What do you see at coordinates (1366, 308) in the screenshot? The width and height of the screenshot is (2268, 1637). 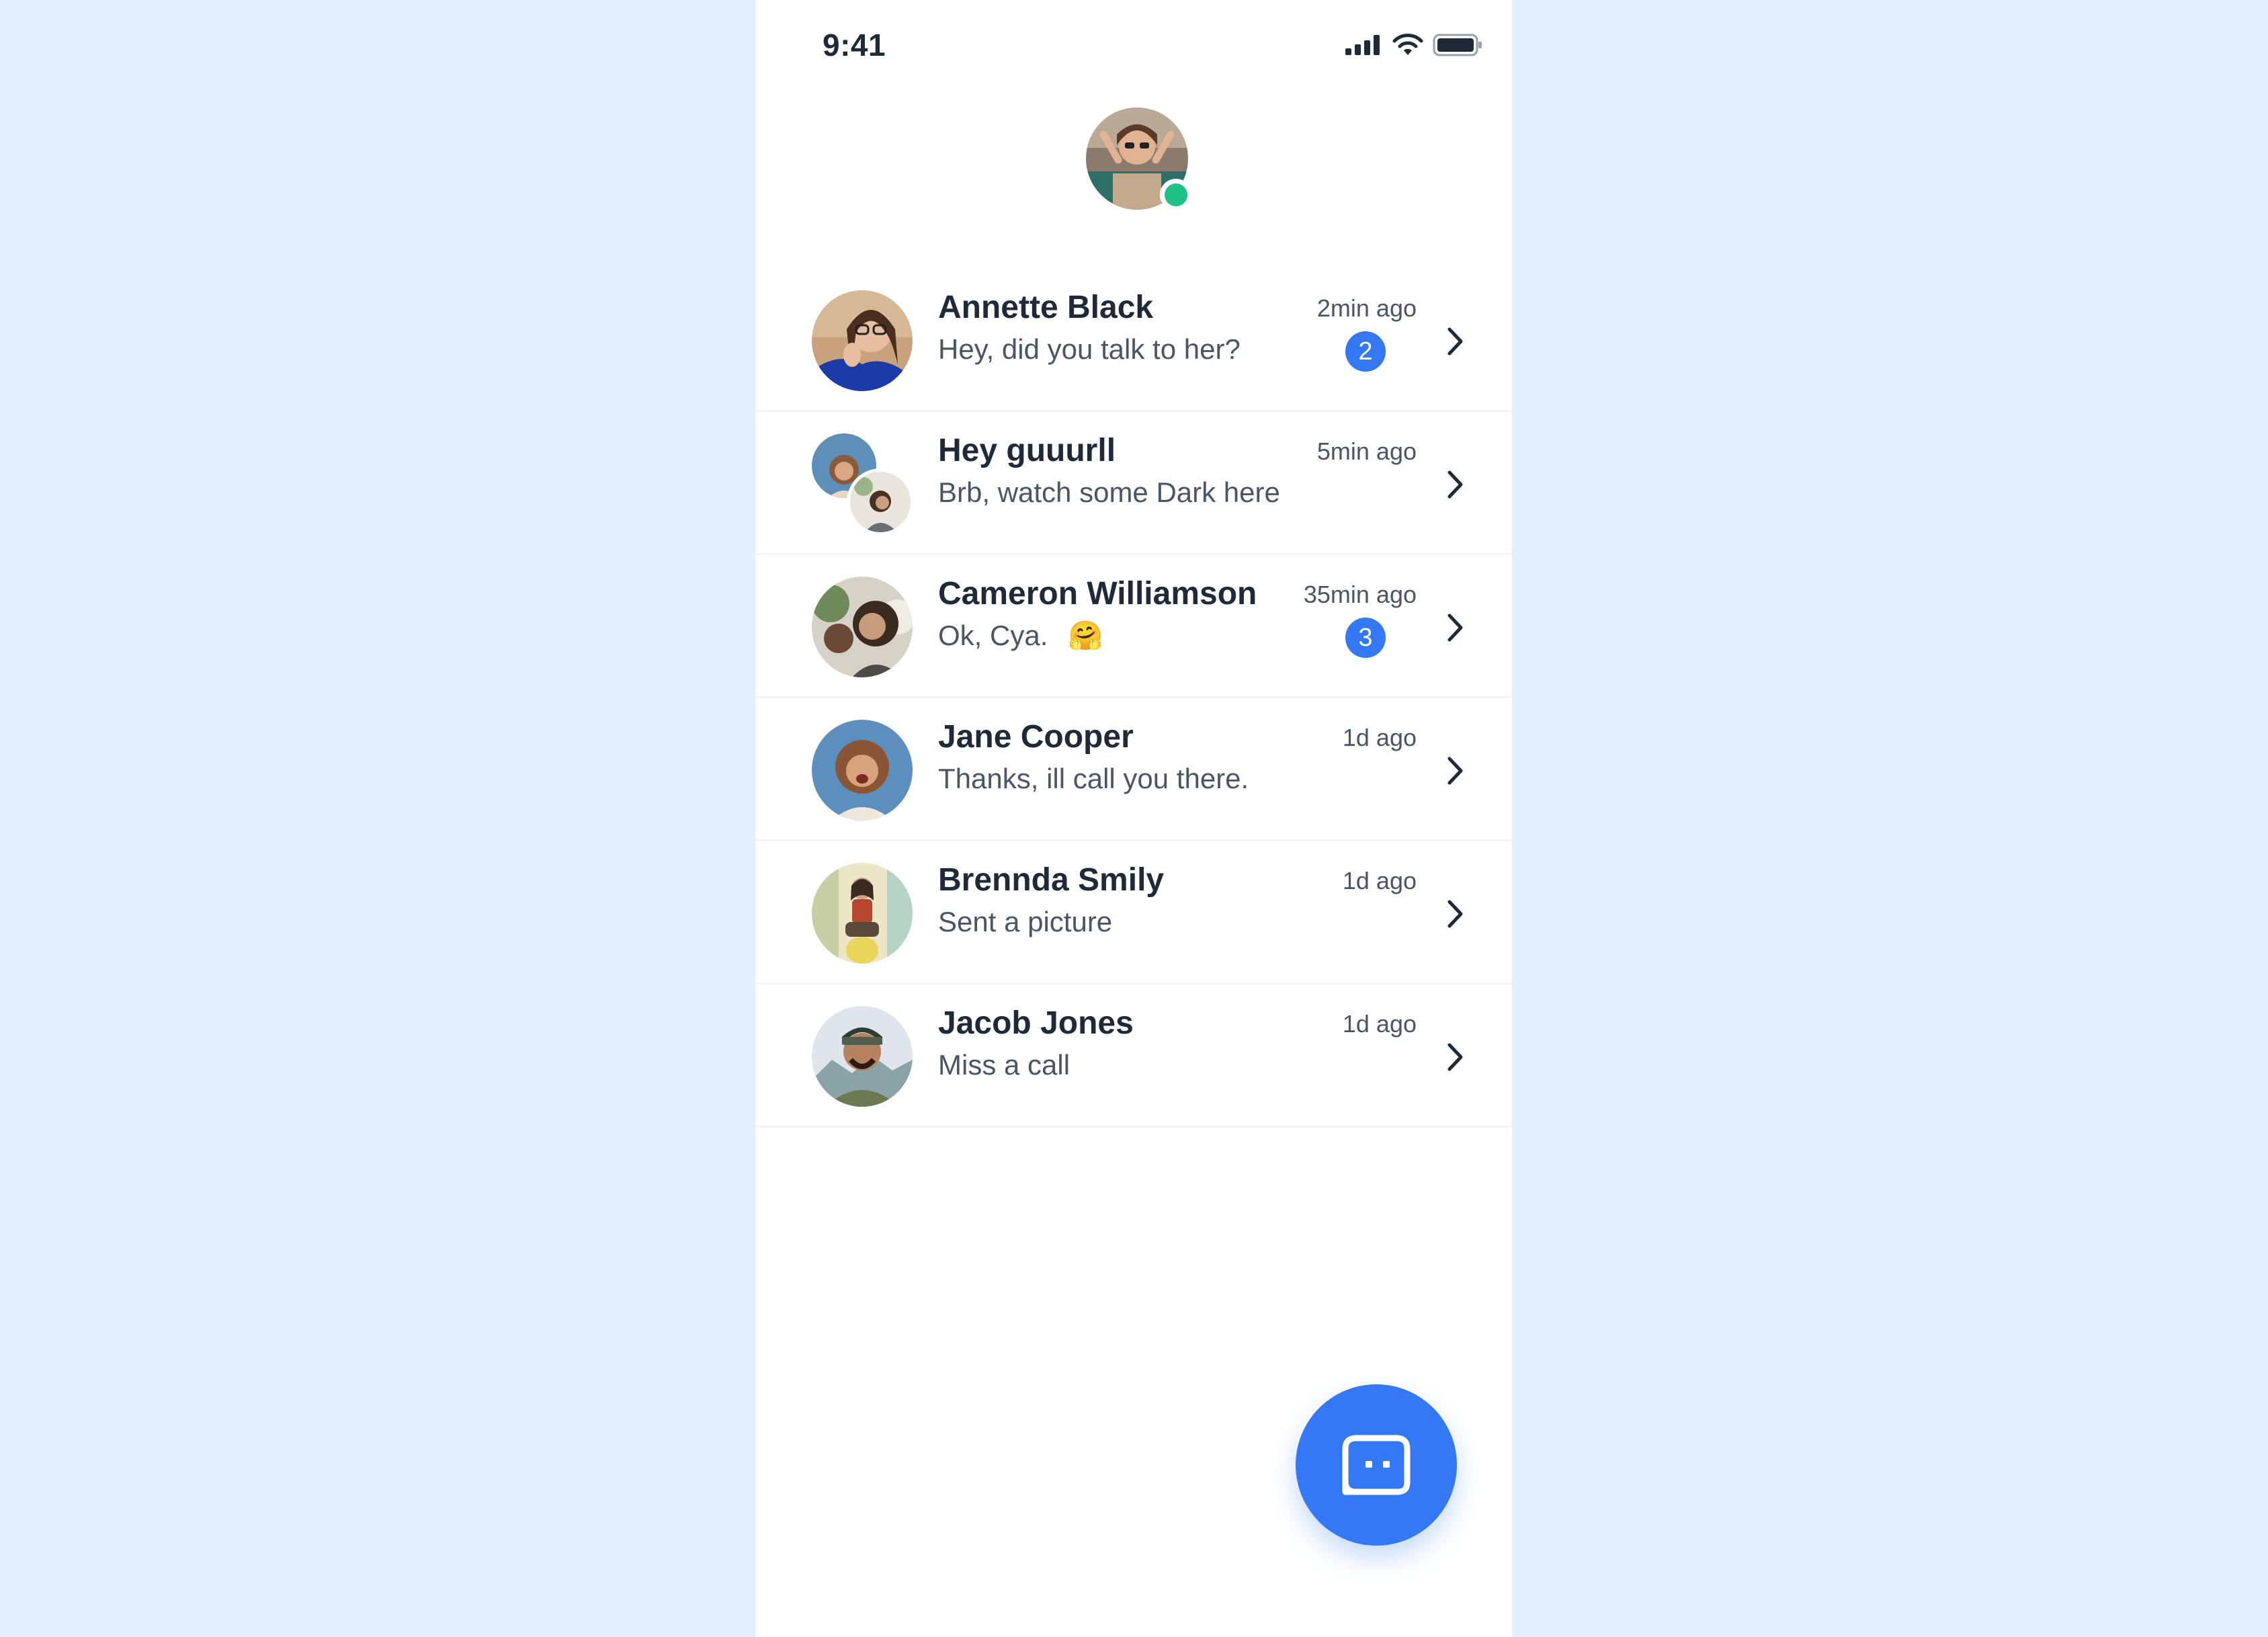 I see `conversation-time: 2min ago` at bounding box center [1366, 308].